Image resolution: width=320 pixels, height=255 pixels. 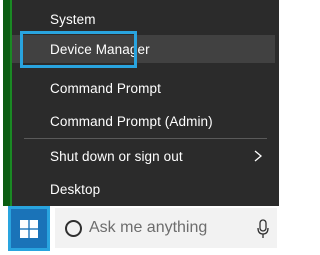 I want to click on menu-item-label: Shut down or sign out, so click(x=116, y=156).